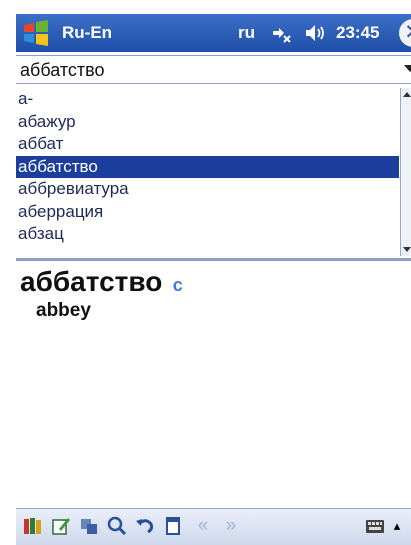 Image resolution: width=411 pixels, height=545 pixels. I want to click on search-icon, so click(117, 526).